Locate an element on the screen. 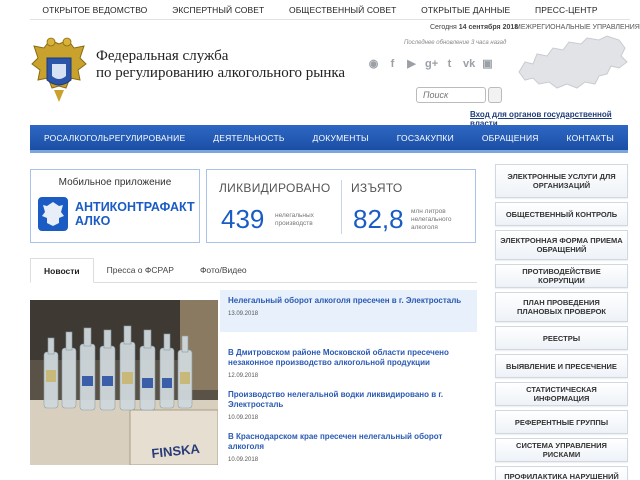 This screenshot has height=480, width=640. liquidated-unit: нелегальных производств is located at coordinates (294, 220).